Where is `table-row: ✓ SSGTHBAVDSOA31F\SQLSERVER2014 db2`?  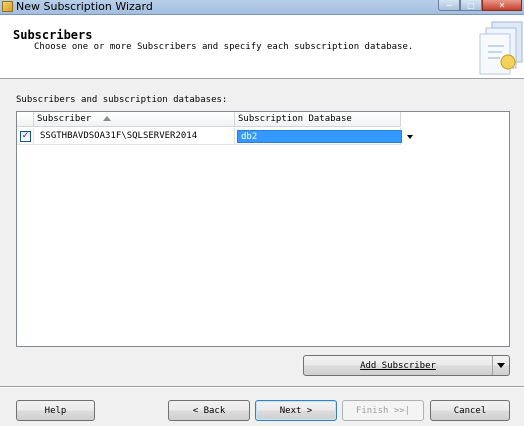
table-row: ✓ SSGTHBAVDSOA31F\SQLSERVER2014 db2 is located at coordinates (215, 136).